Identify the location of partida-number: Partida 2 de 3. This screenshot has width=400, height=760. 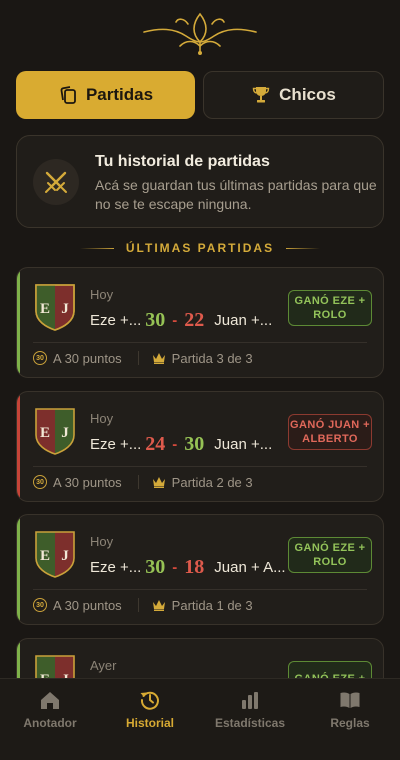
(212, 482).